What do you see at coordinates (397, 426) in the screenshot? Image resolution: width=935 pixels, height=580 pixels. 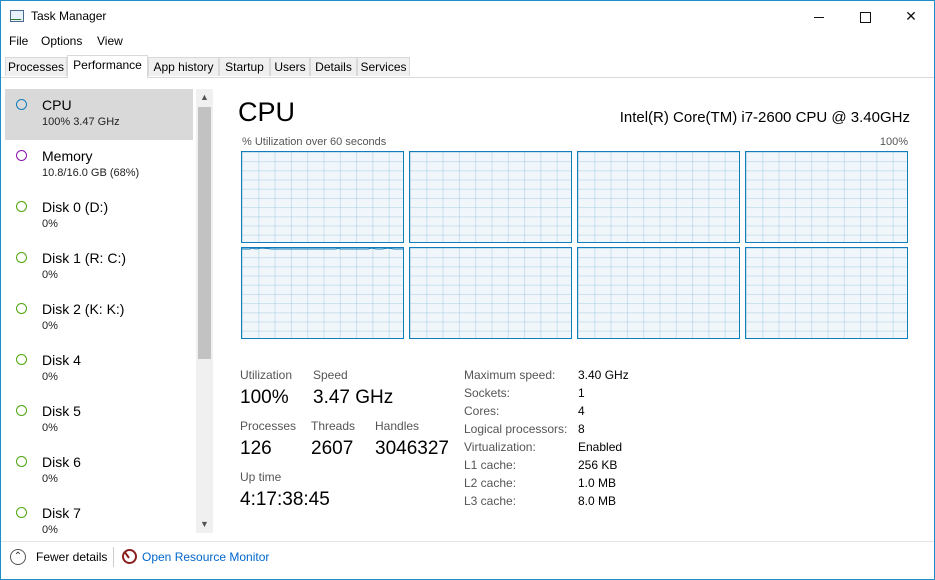 I see `handles-label: Handles` at bounding box center [397, 426].